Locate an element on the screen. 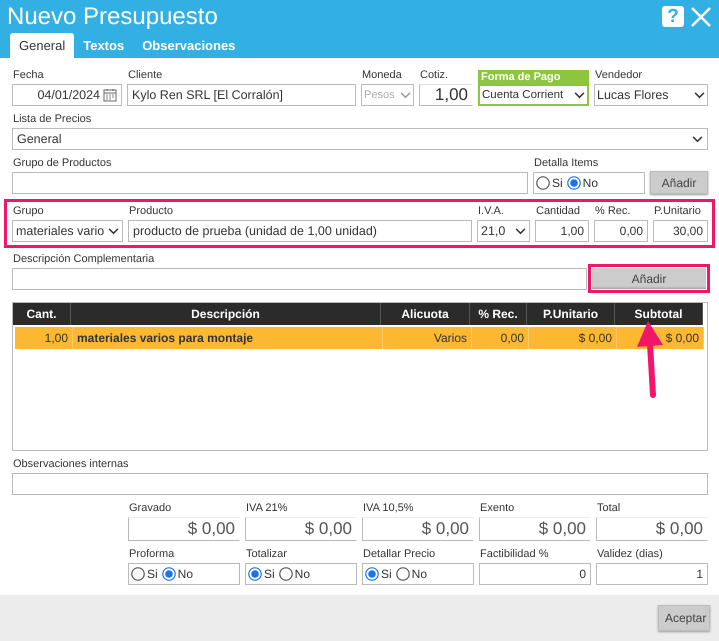 The height and width of the screenshot is (641, 719). field-label: I.V.A. is located at coordinates (491, 211).